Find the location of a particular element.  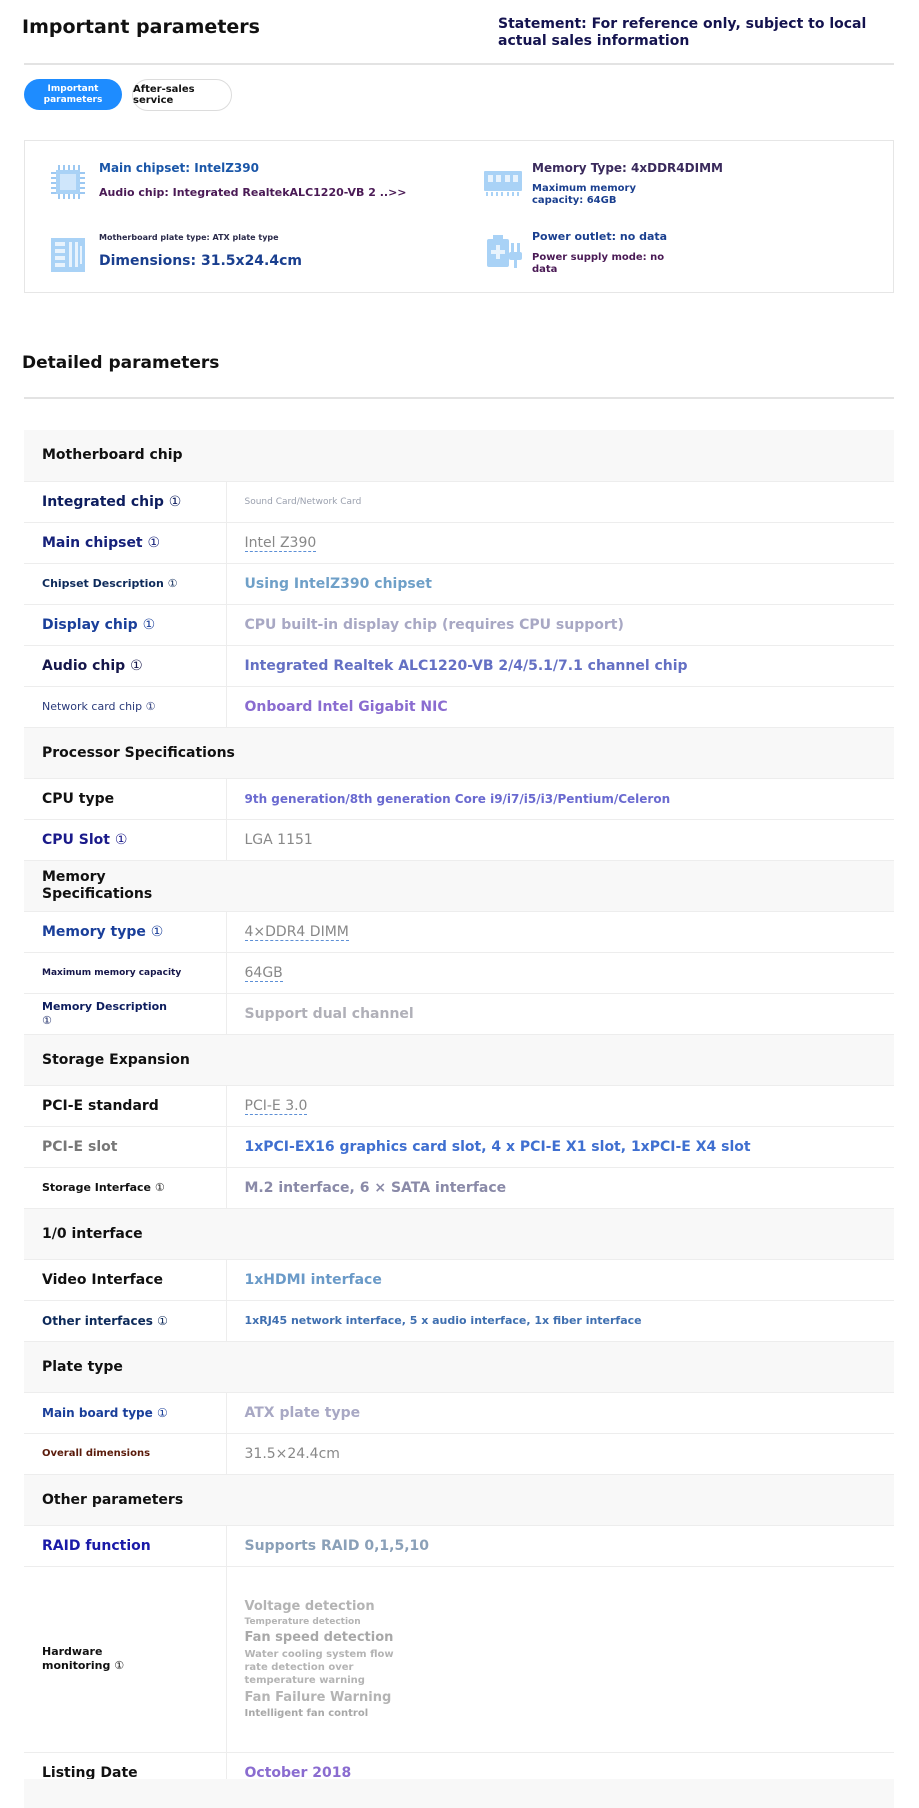

table-row: CPU Slot ① LGA 1151 is located at coordinates (459, 840).